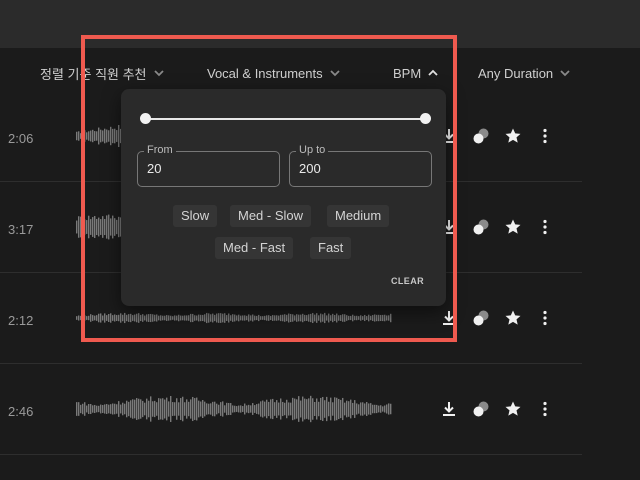 The image size is (640, 480). Describe the element at coordinates (93, 74) in the screenshot. I see `sort-filter-label: 정렬 기준 직원 추천` at that location.